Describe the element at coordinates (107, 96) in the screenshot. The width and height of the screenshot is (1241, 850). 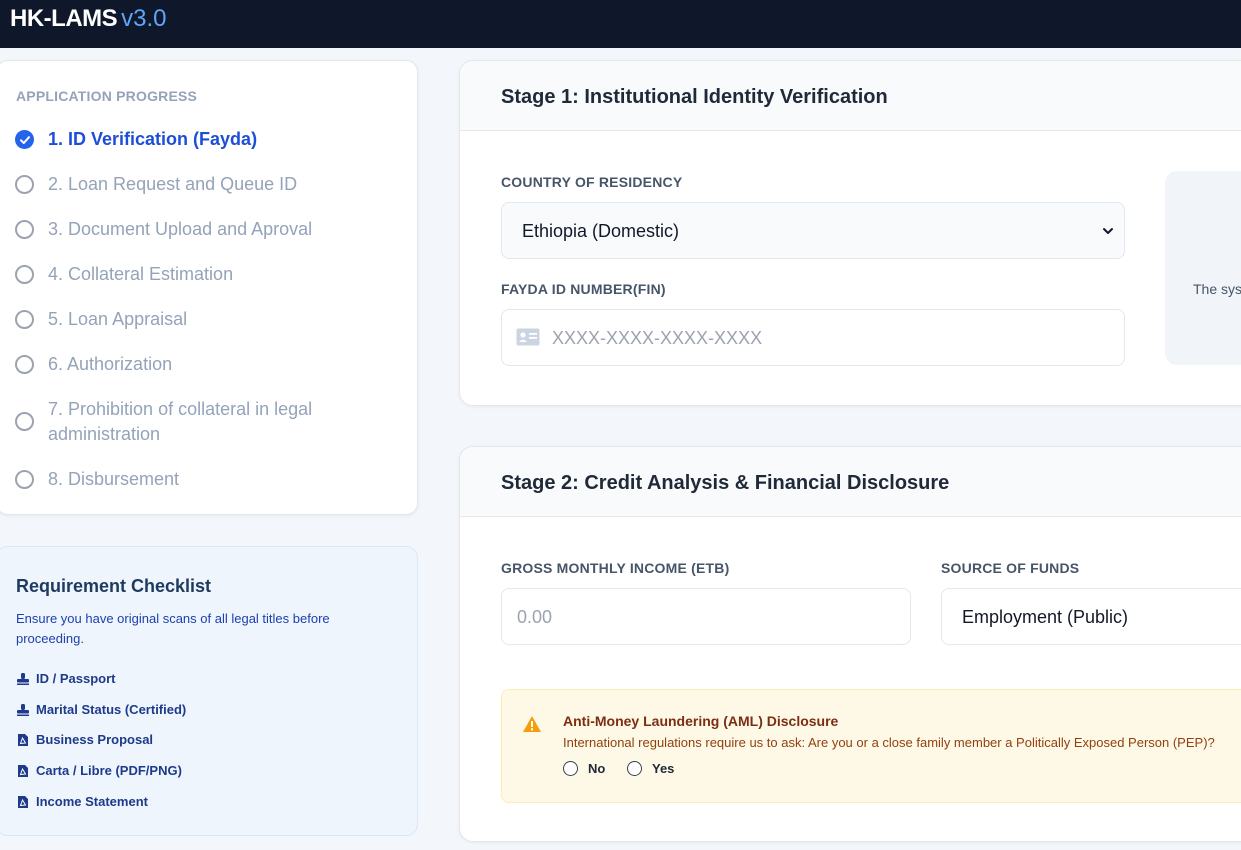
I see `progress-title: APPLICATION PROGRESS` at that location.